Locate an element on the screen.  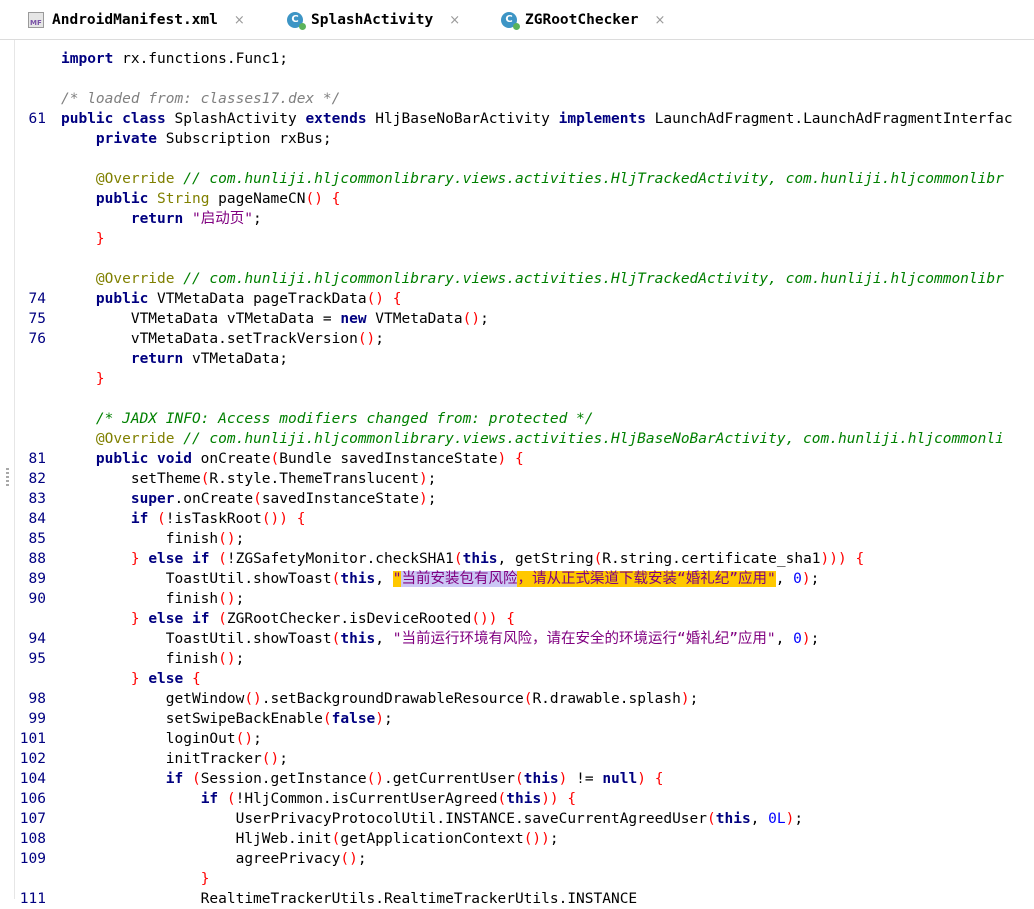
code-token: agreePrivacy is located at coordinates (201, 859).